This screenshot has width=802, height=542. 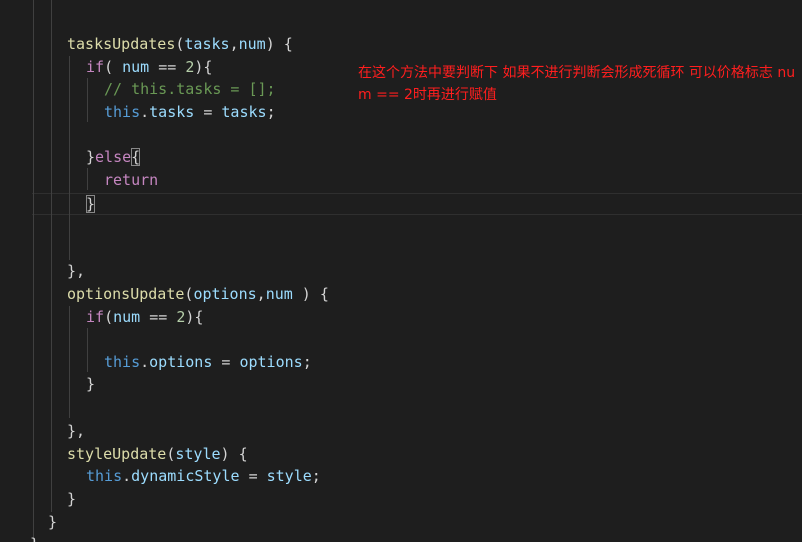 What do you see at coordinates (401, 317) in the screenshot?
I see `code-line: if(num == 2){` at bounding box center [401, 317].